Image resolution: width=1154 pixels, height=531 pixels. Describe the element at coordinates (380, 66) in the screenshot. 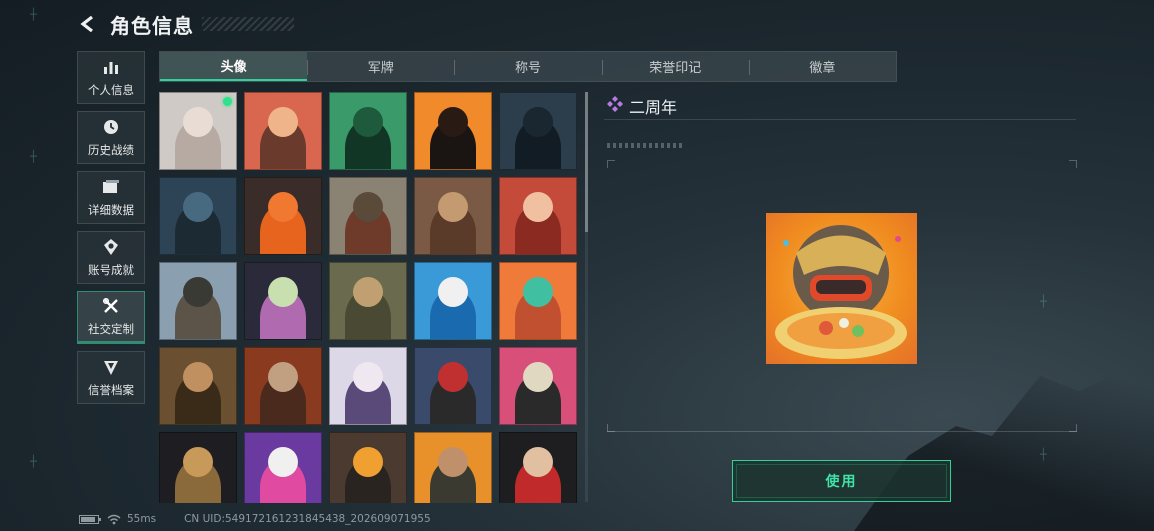

I see `tab-dog-tag: 军牌` at that location.